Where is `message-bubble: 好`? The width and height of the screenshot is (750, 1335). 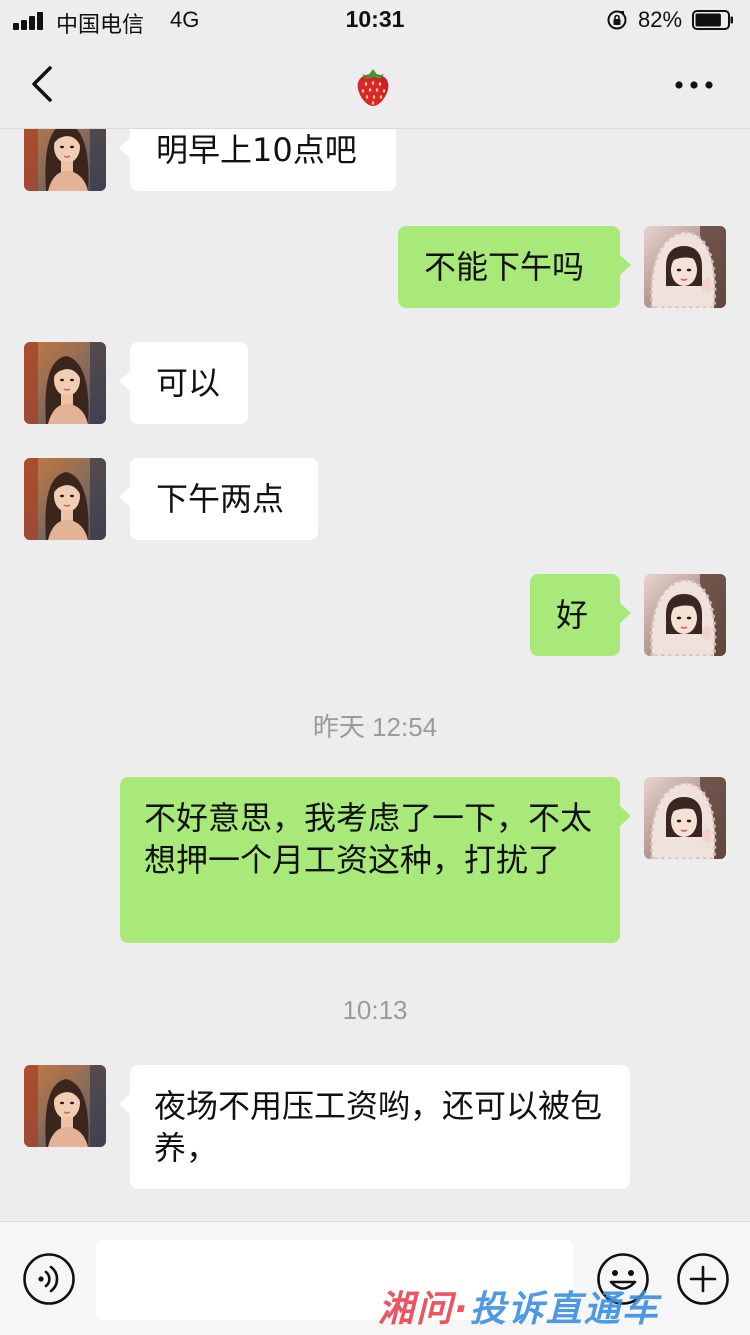
message-bubble: 好 is located at coordinates (580, 615).